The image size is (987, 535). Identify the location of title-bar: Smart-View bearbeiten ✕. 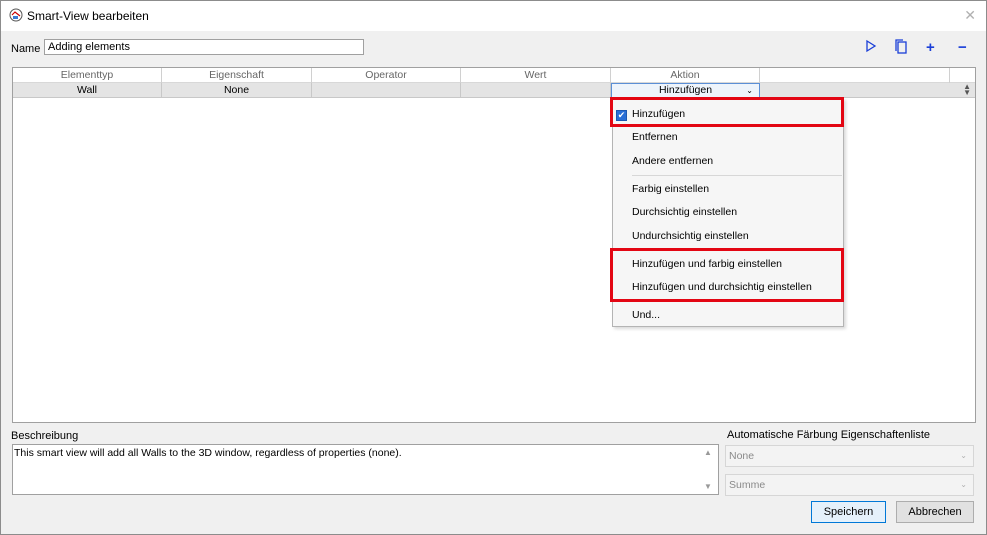
(493, 16).